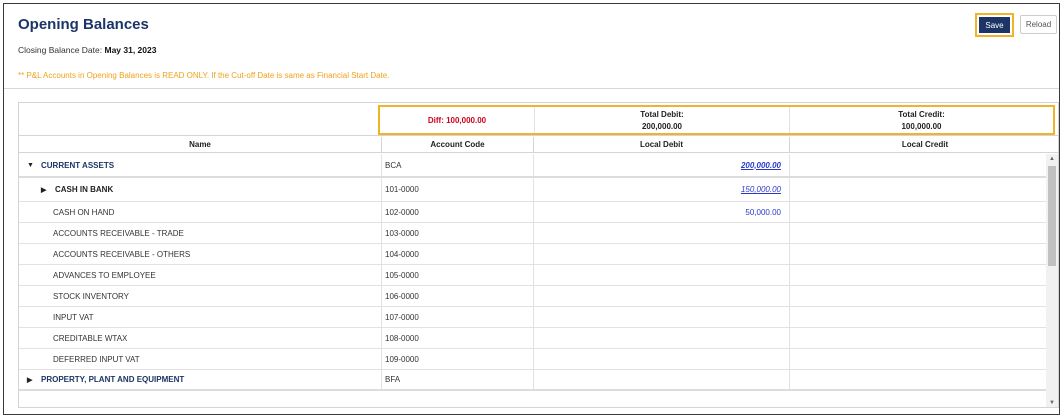 The image size is (1063, 418). I want to click on reload-button: Reload, so click(1038, 24).